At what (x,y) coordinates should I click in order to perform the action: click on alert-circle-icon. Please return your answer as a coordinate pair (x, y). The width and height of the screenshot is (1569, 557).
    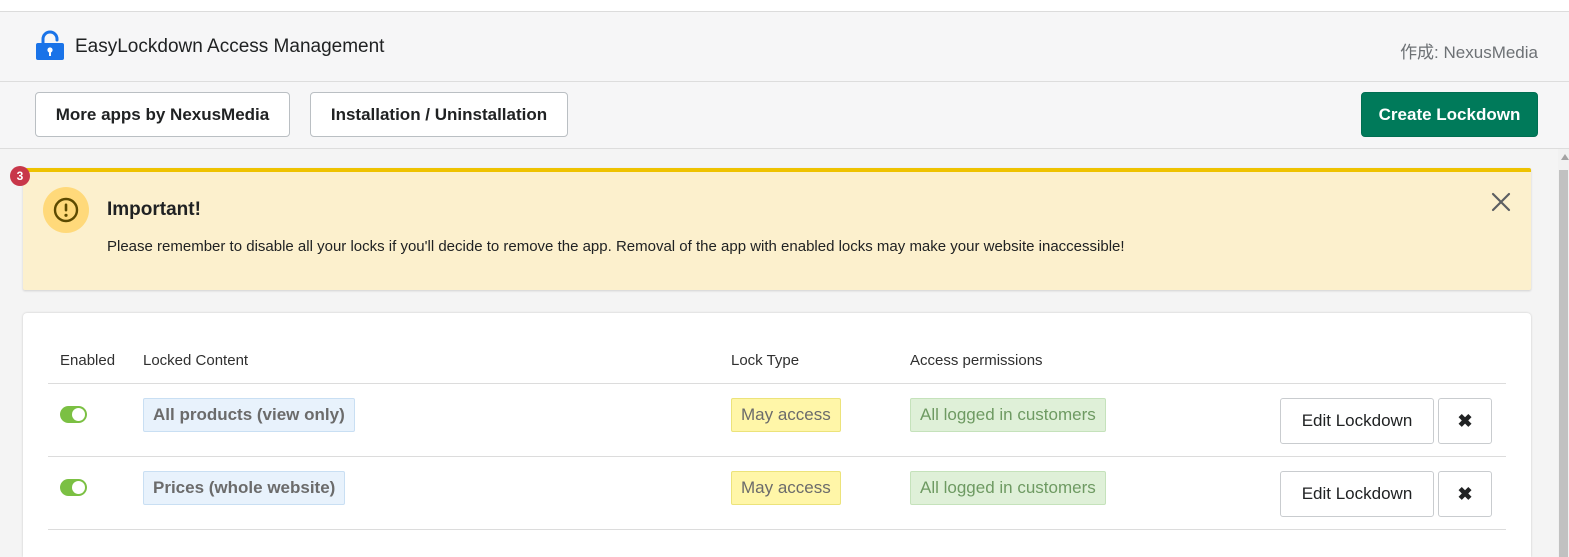
    Looking at the image, I should click on (66, 210).